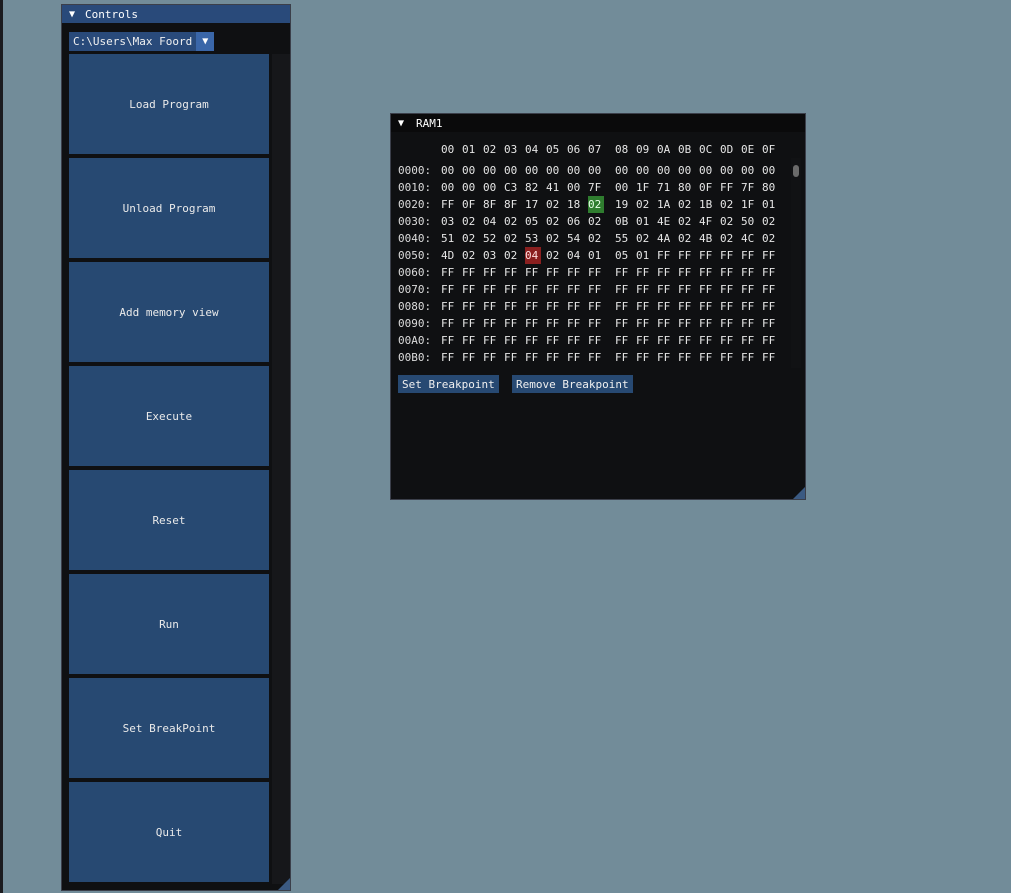 Image resolution: width=1011 pixels, height=893 pixels. Describe the element at coordinates (598, 255) in the screenshot. I see `hex-view: 00 01 02 03 04 05 06 07 08 09 0A 0B 0C 0D 0E 0F 0000` at that location.